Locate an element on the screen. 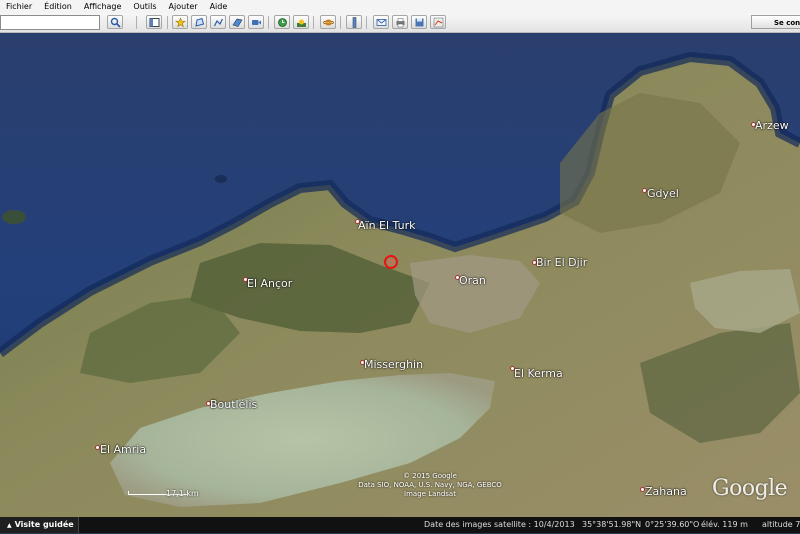  polygon-button is located at coordinates (199, 22).